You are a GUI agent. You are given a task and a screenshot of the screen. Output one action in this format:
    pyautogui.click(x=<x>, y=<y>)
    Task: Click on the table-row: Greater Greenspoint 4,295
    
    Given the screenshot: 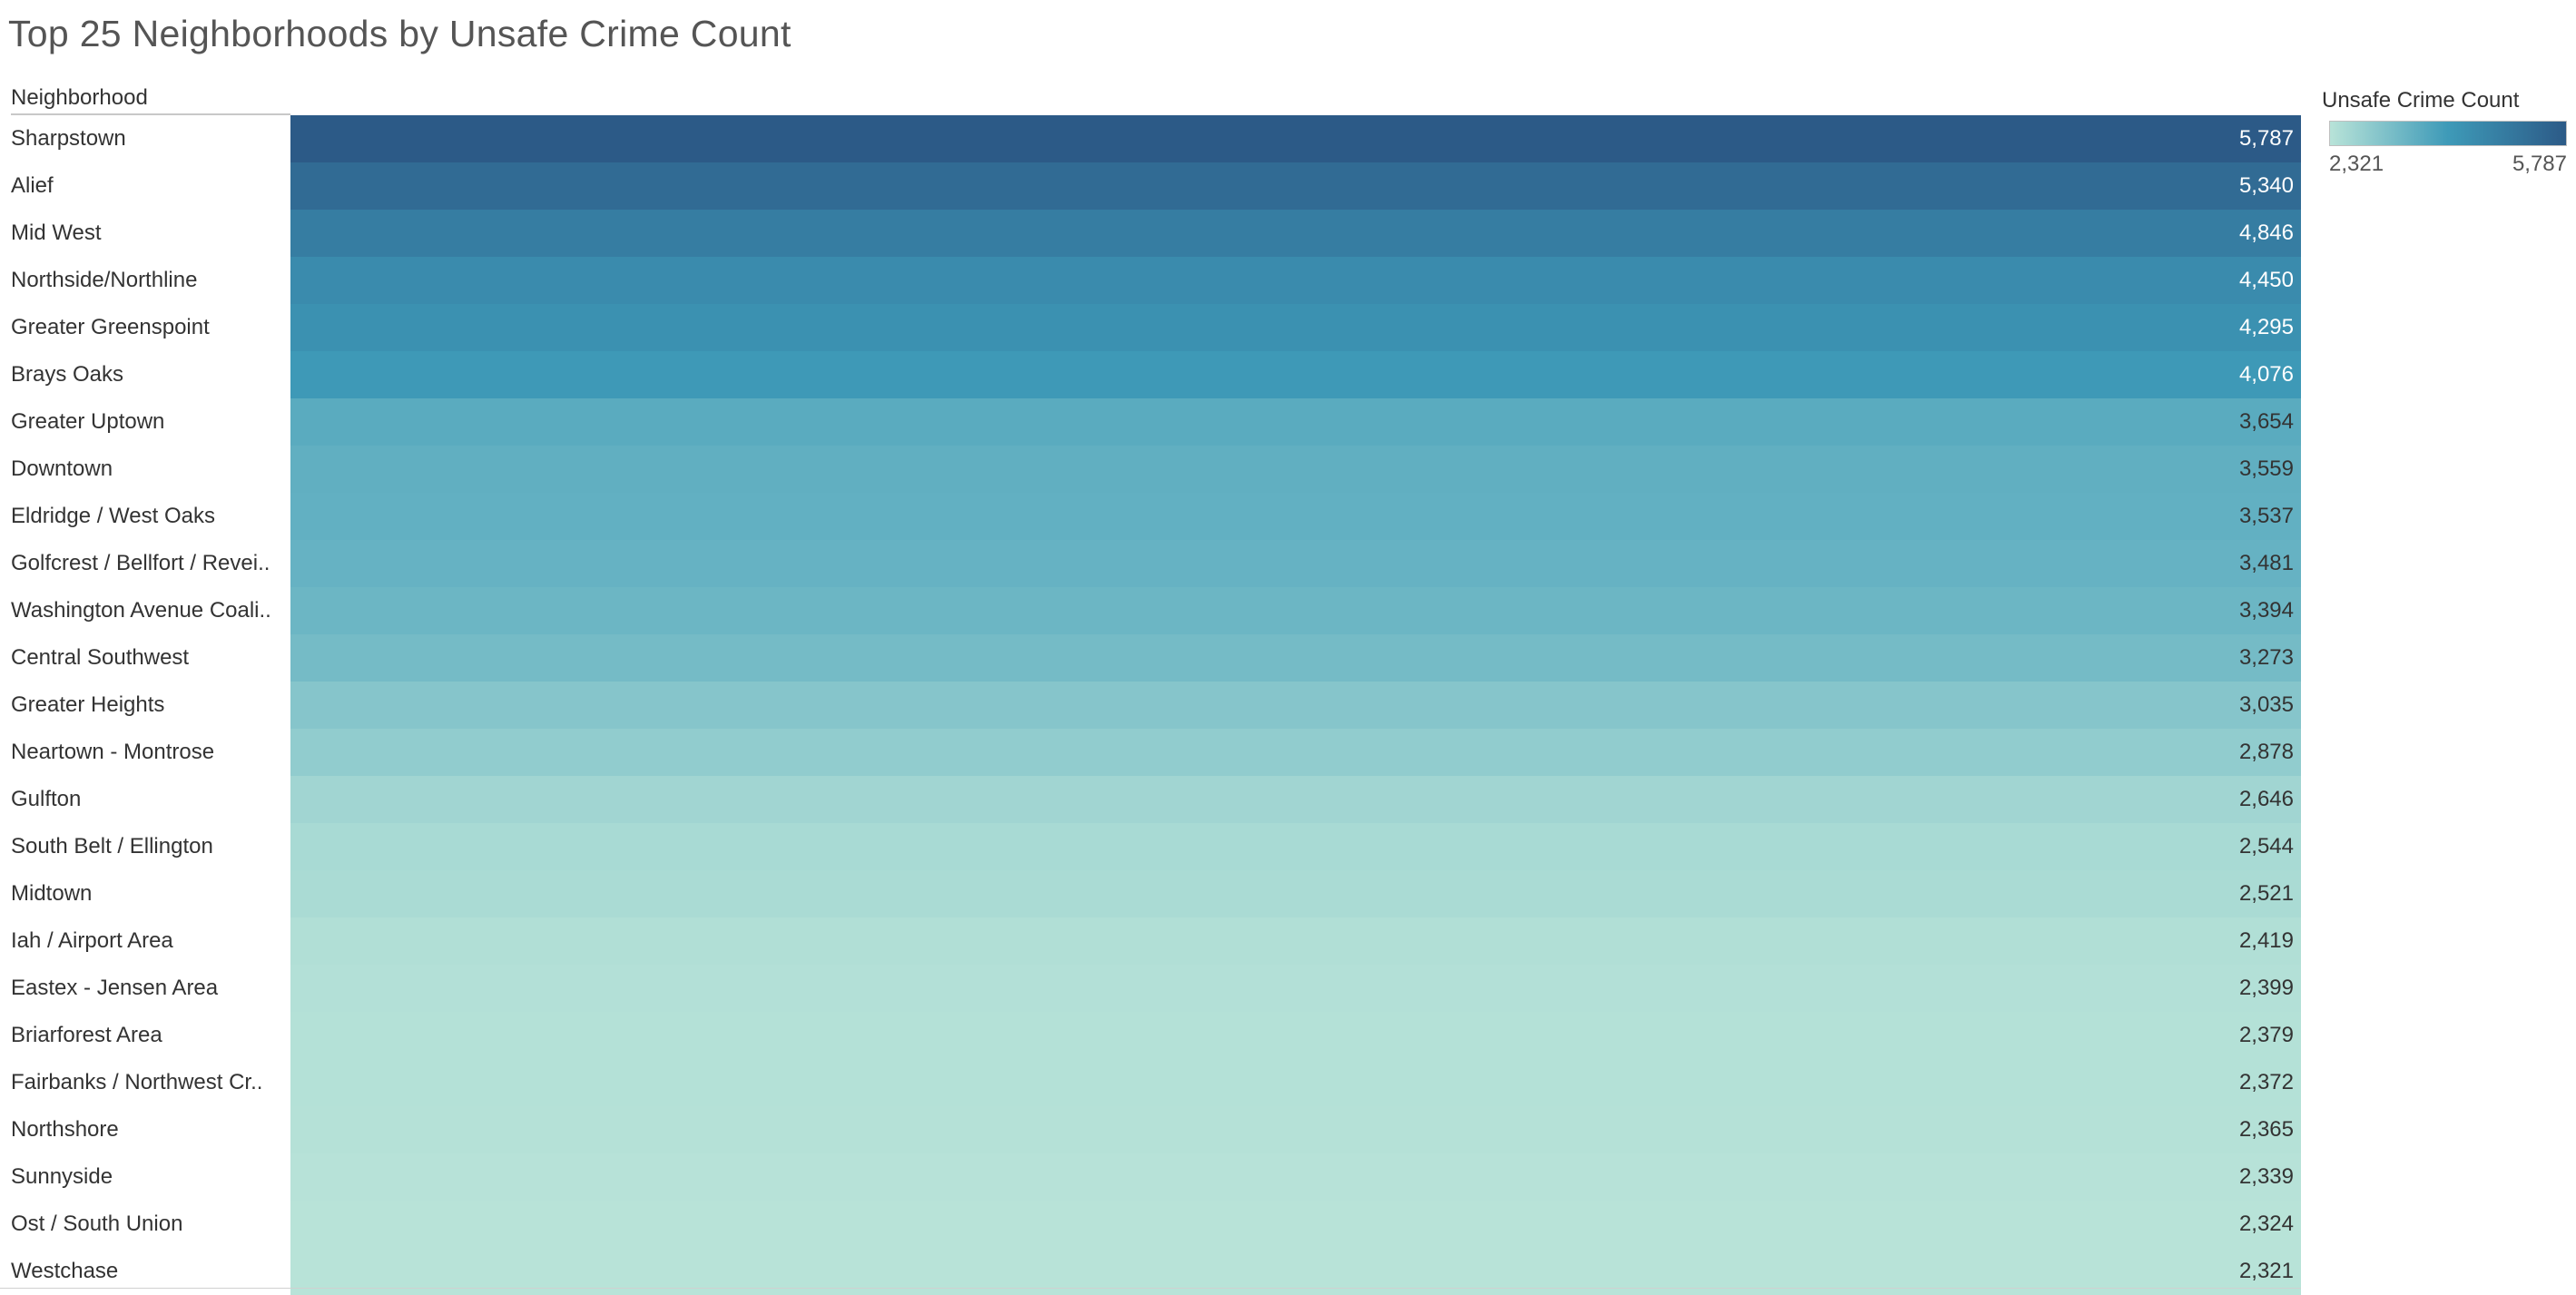 What is the action you would take?
    pyautogui.click(x=1150, y=327)
    